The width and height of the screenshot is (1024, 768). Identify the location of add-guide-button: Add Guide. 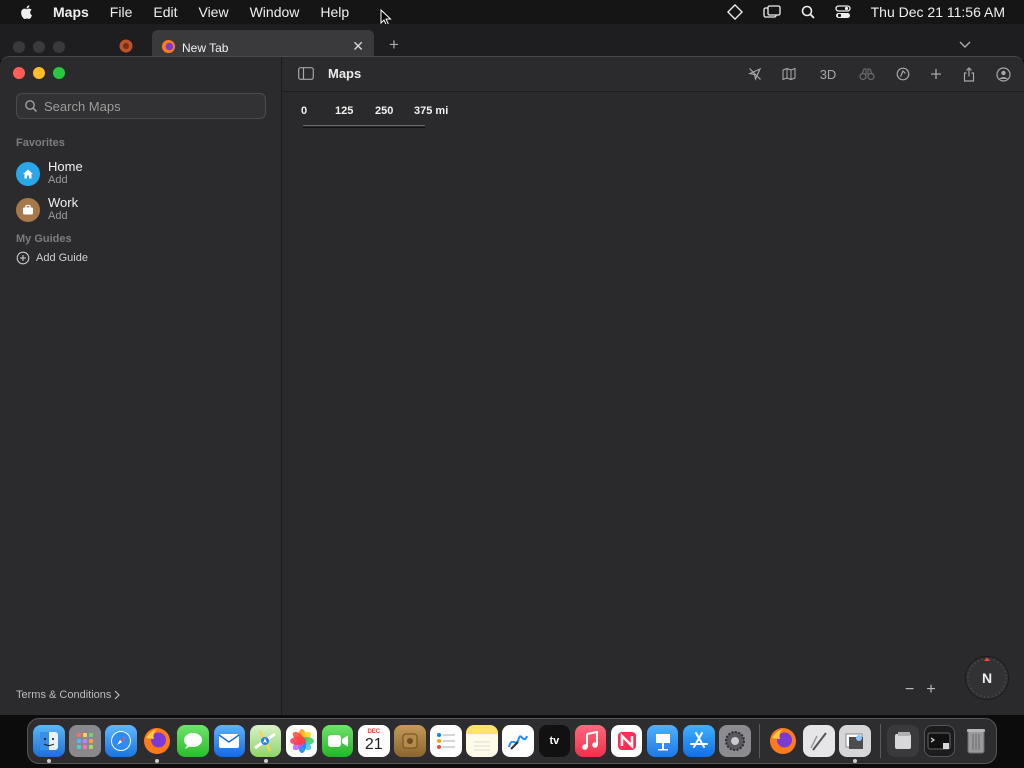
(52, 258).